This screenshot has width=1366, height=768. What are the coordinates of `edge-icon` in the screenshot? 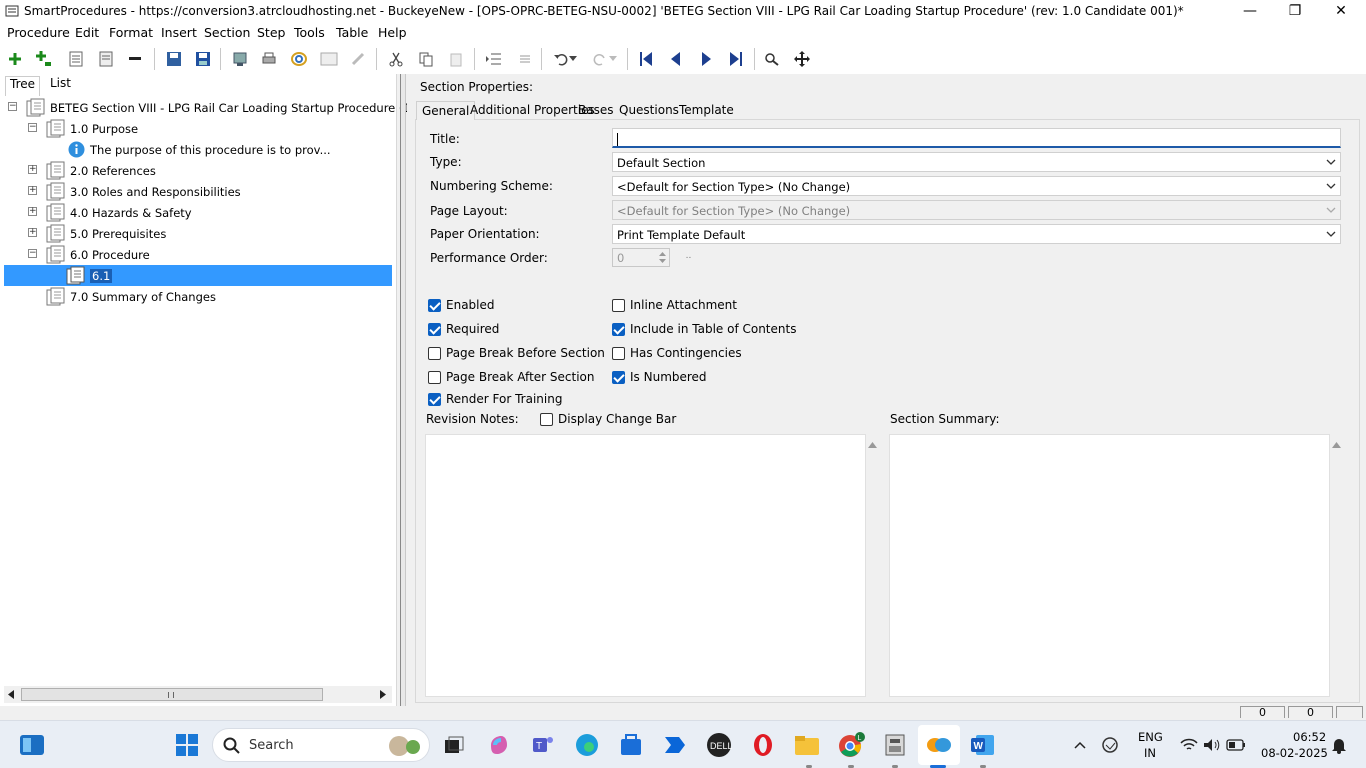 It's located at (587, 745).